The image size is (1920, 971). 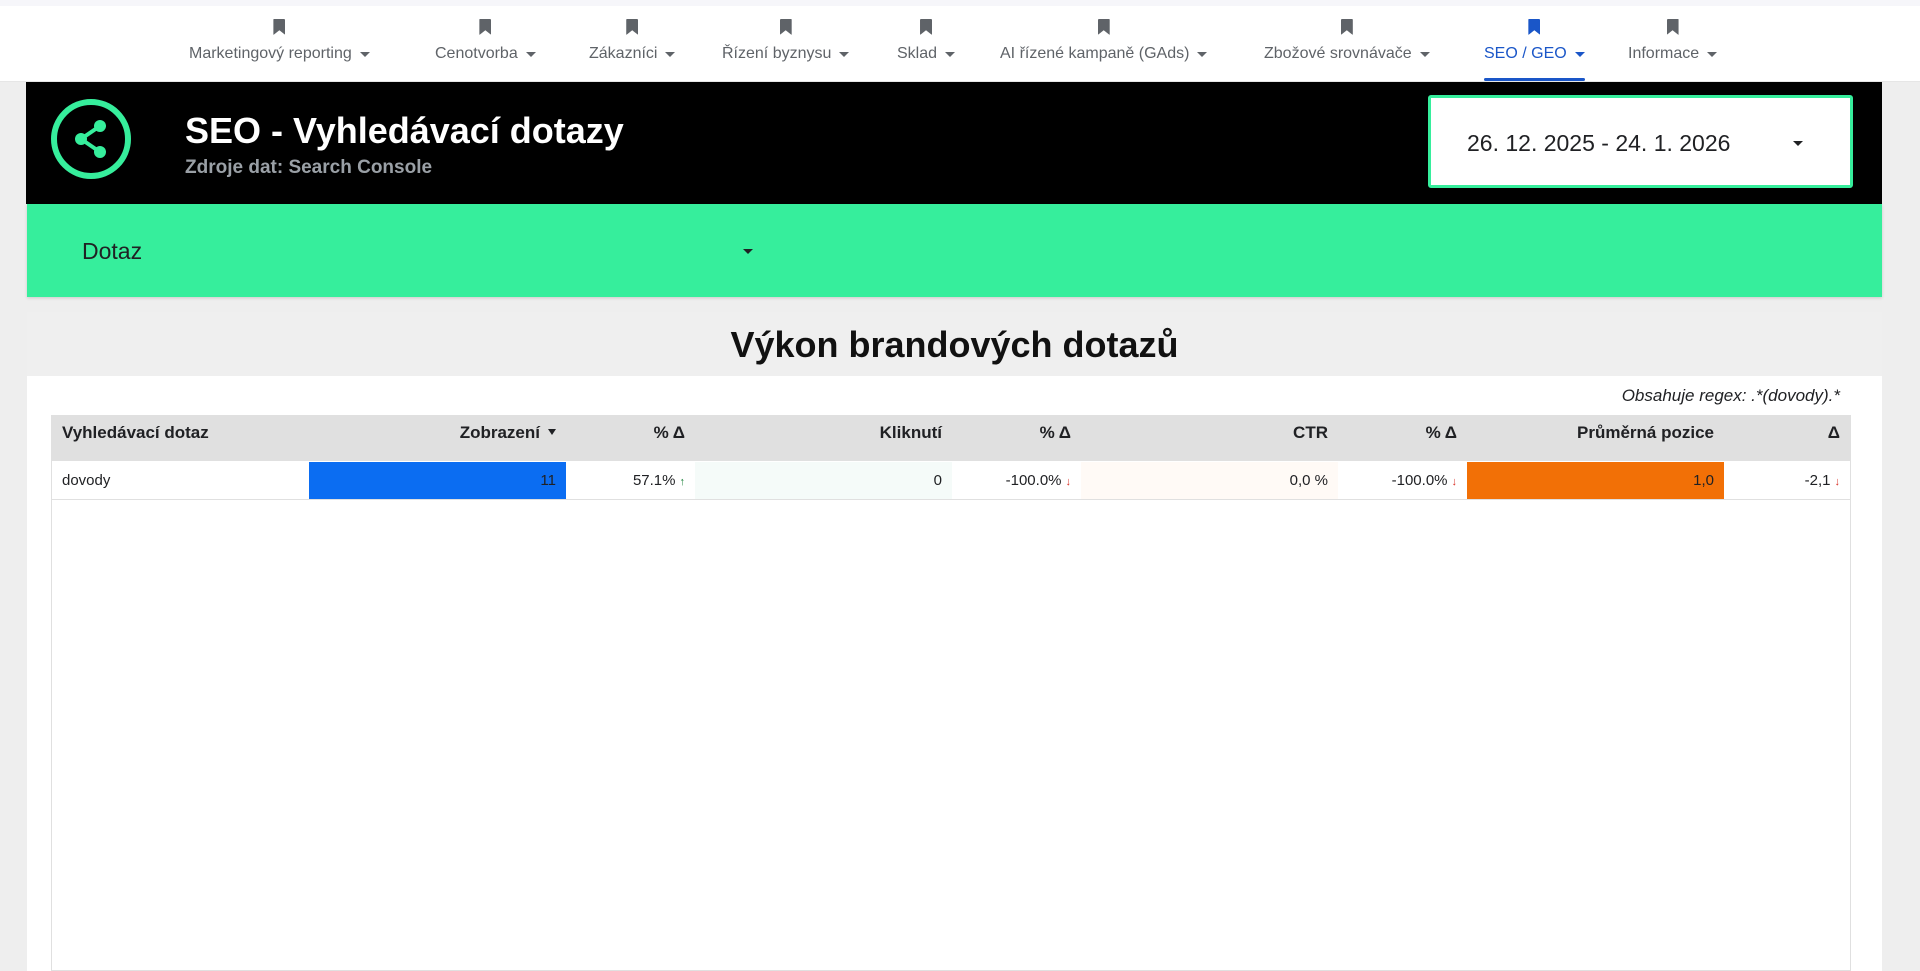 I want to click on column-header-clicks-delta: % Δ, so click(x=1016, y=438).